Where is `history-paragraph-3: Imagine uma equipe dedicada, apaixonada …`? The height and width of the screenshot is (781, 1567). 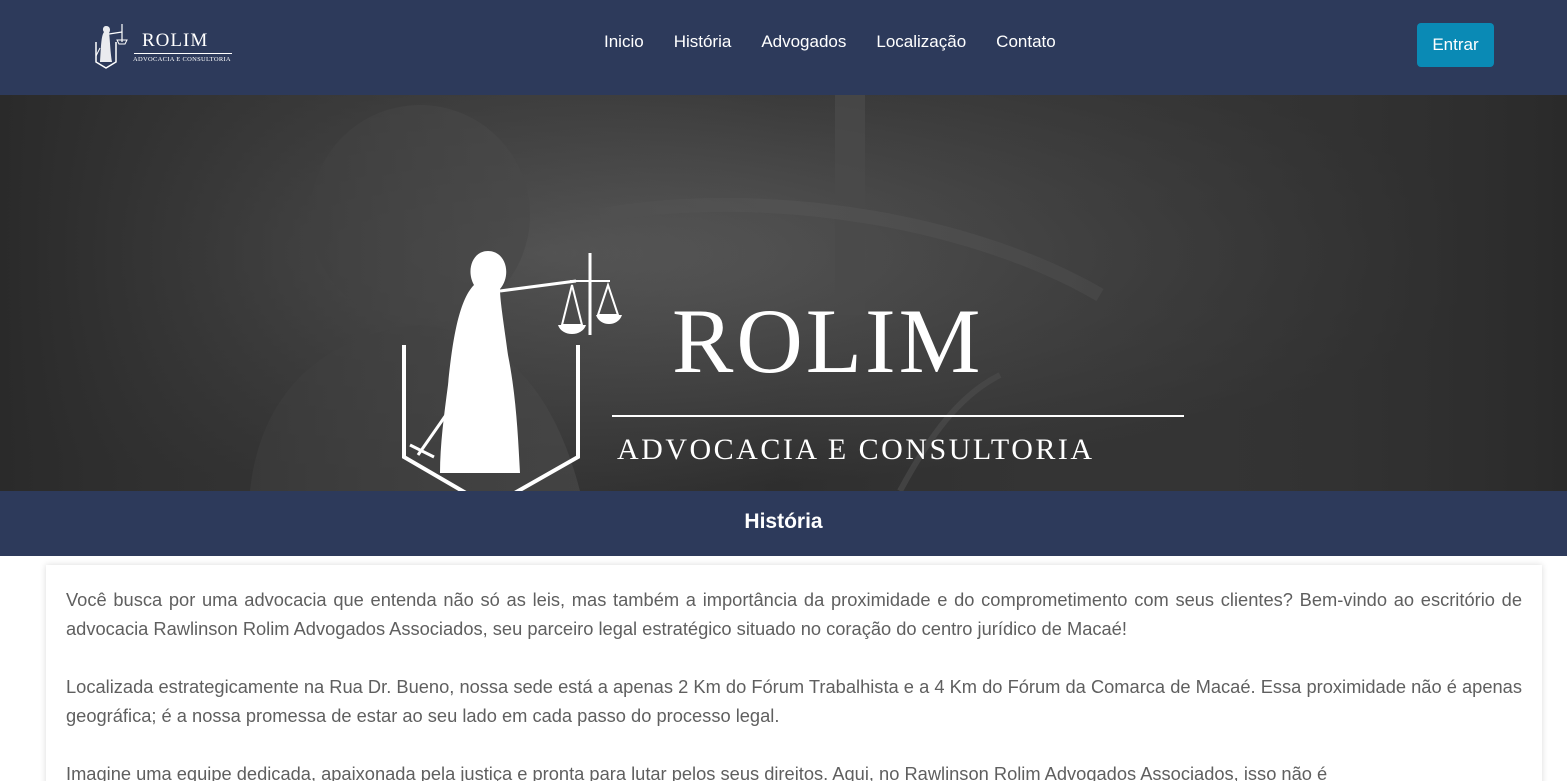 history-paragraph-3: Imagine uma equipe dedicada, apaixonada … is located at coordinates (697, 772).